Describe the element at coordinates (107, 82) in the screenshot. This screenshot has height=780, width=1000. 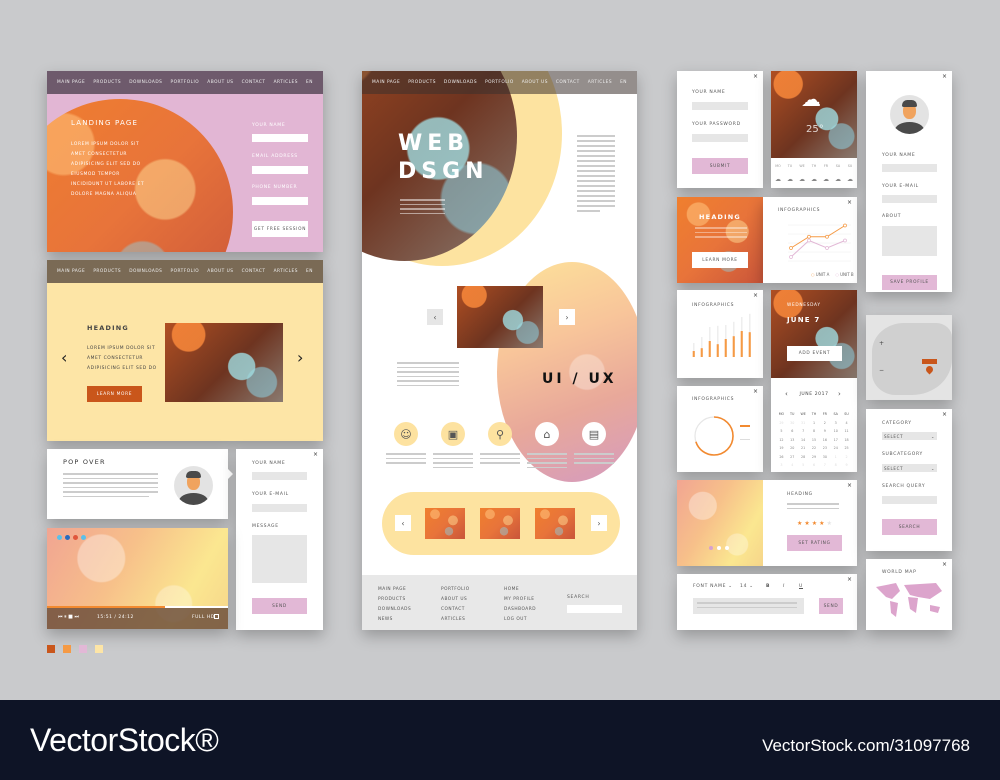
I see `nav-item: PRODUCTS` at that location.